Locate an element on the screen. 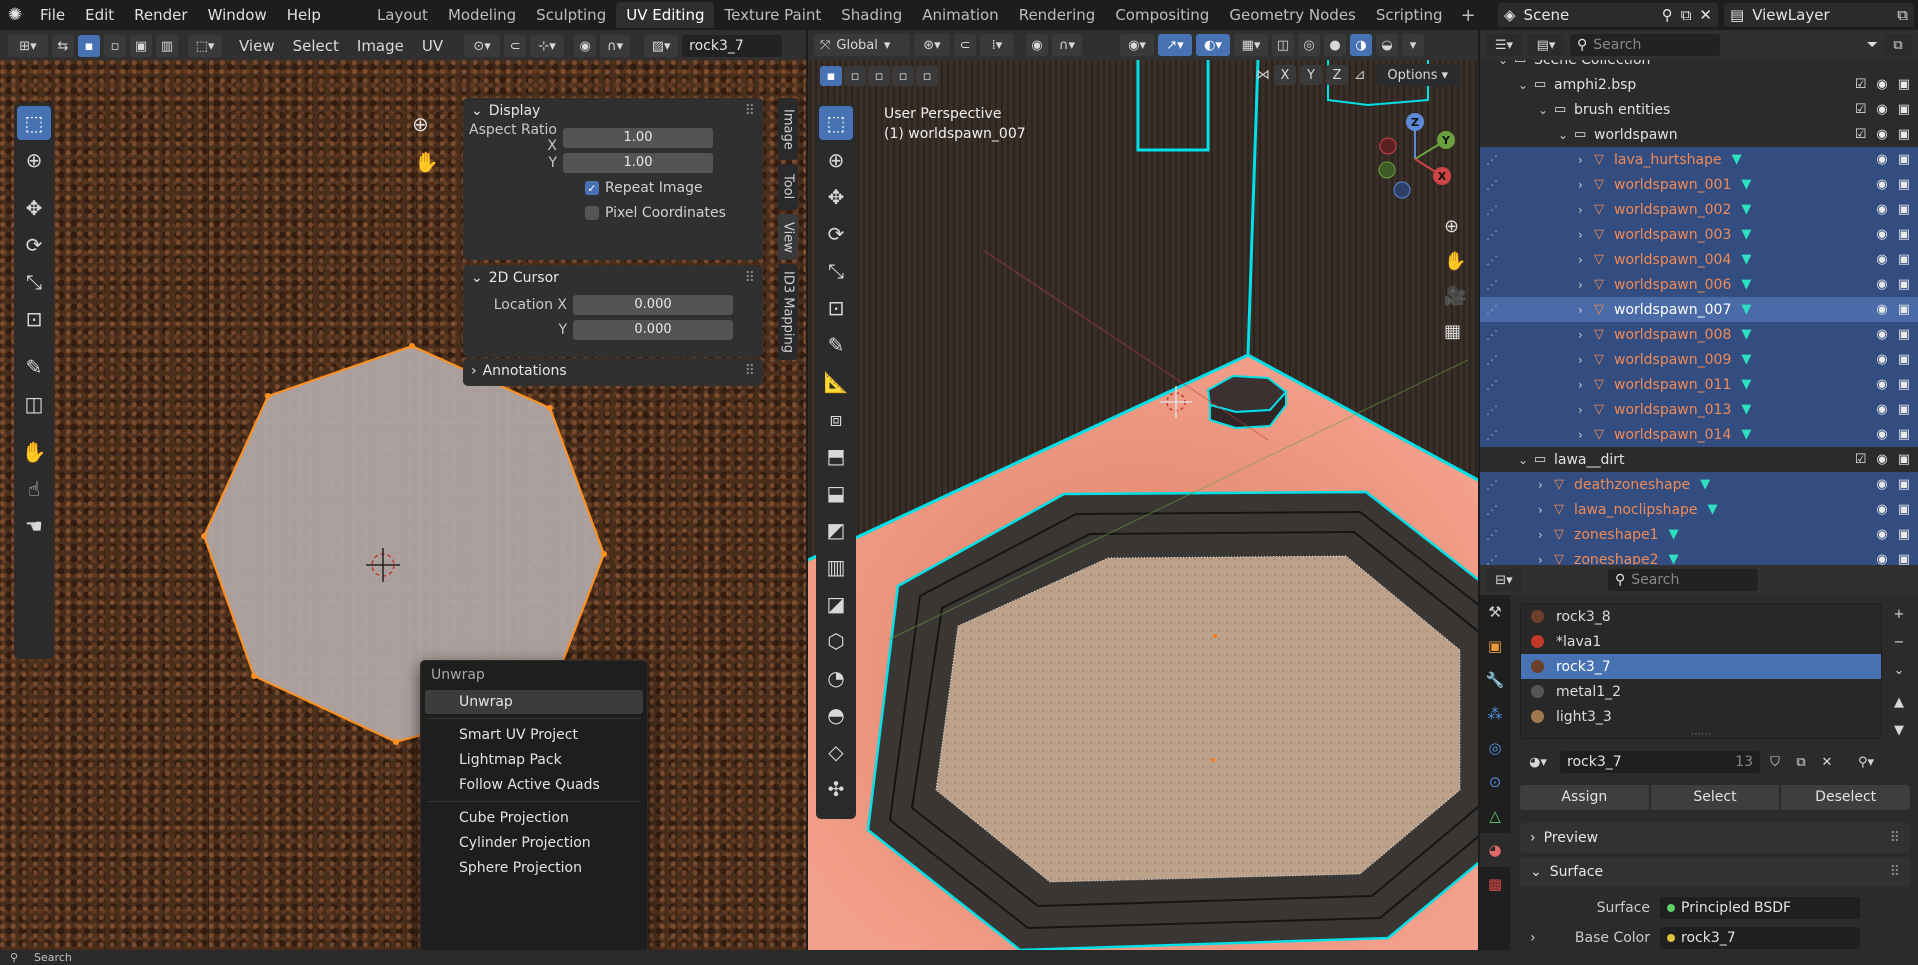  pinch-tool-icon: ☚ is located at coordinates (34, 526).